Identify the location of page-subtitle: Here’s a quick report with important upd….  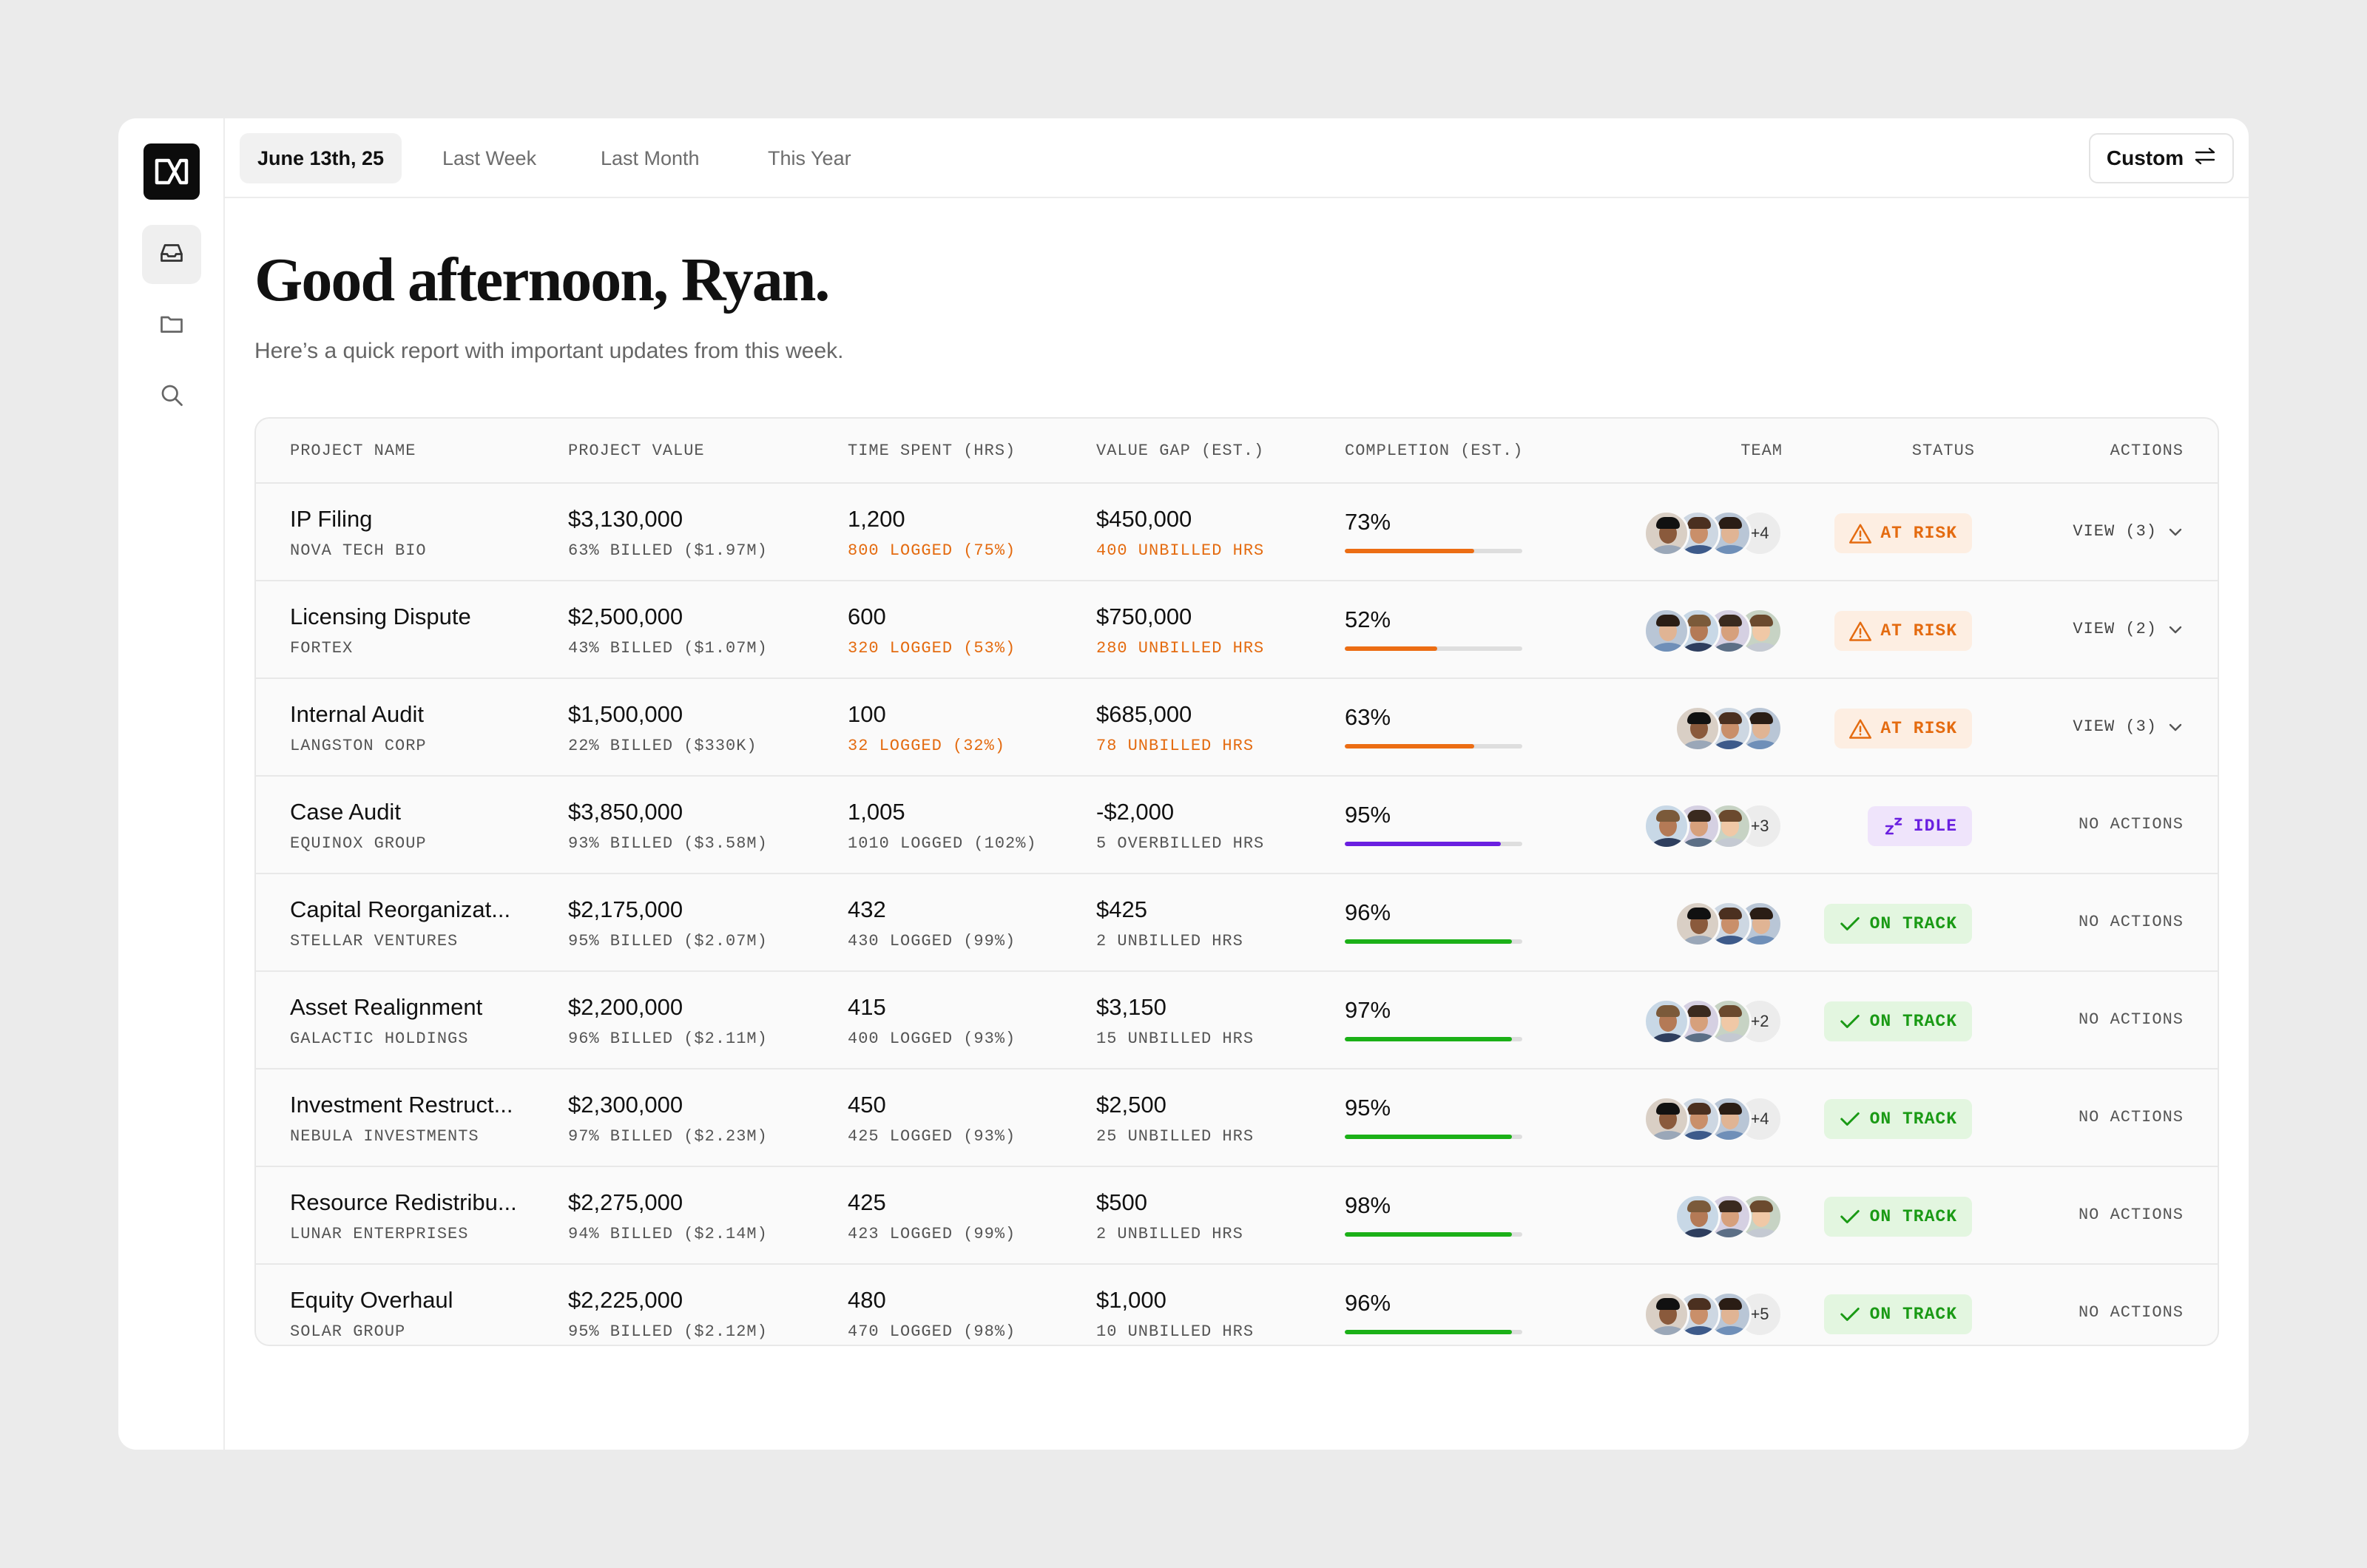
(549, 351).